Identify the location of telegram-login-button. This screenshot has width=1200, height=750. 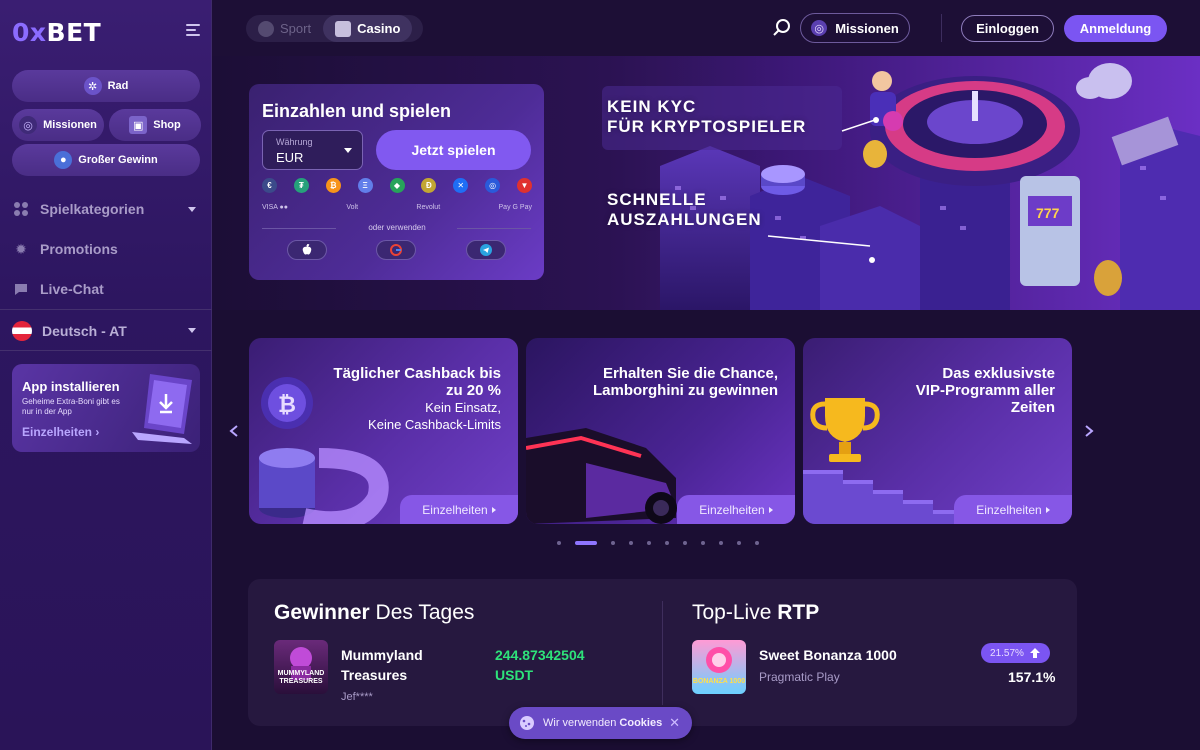
(486, 250).